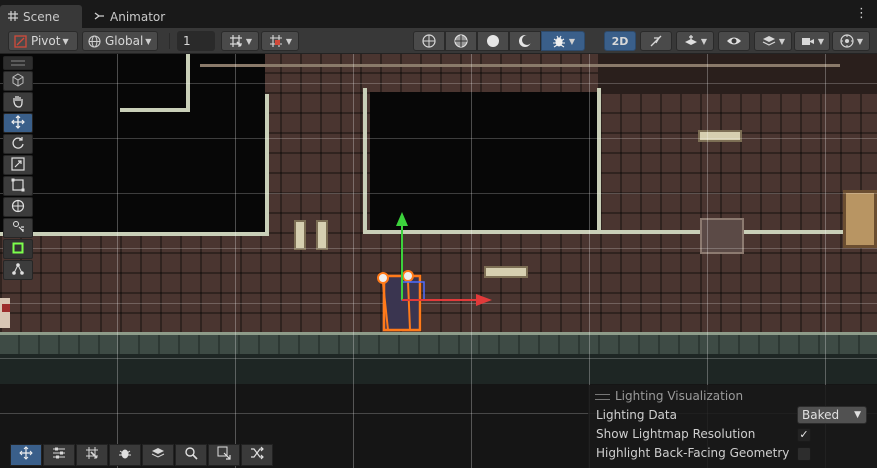  I want to click on pivot-dropdown: Pivot ▼, so click(43, 41).